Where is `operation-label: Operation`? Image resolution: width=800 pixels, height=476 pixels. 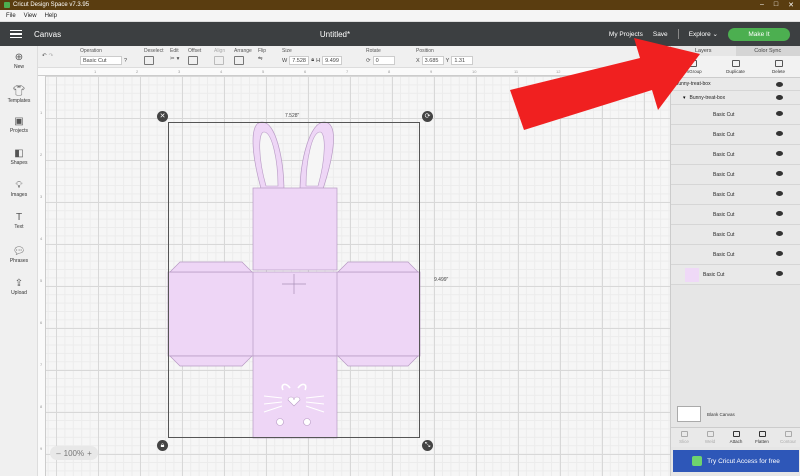 operation-label: Operation is located at coordinates (91, 51).